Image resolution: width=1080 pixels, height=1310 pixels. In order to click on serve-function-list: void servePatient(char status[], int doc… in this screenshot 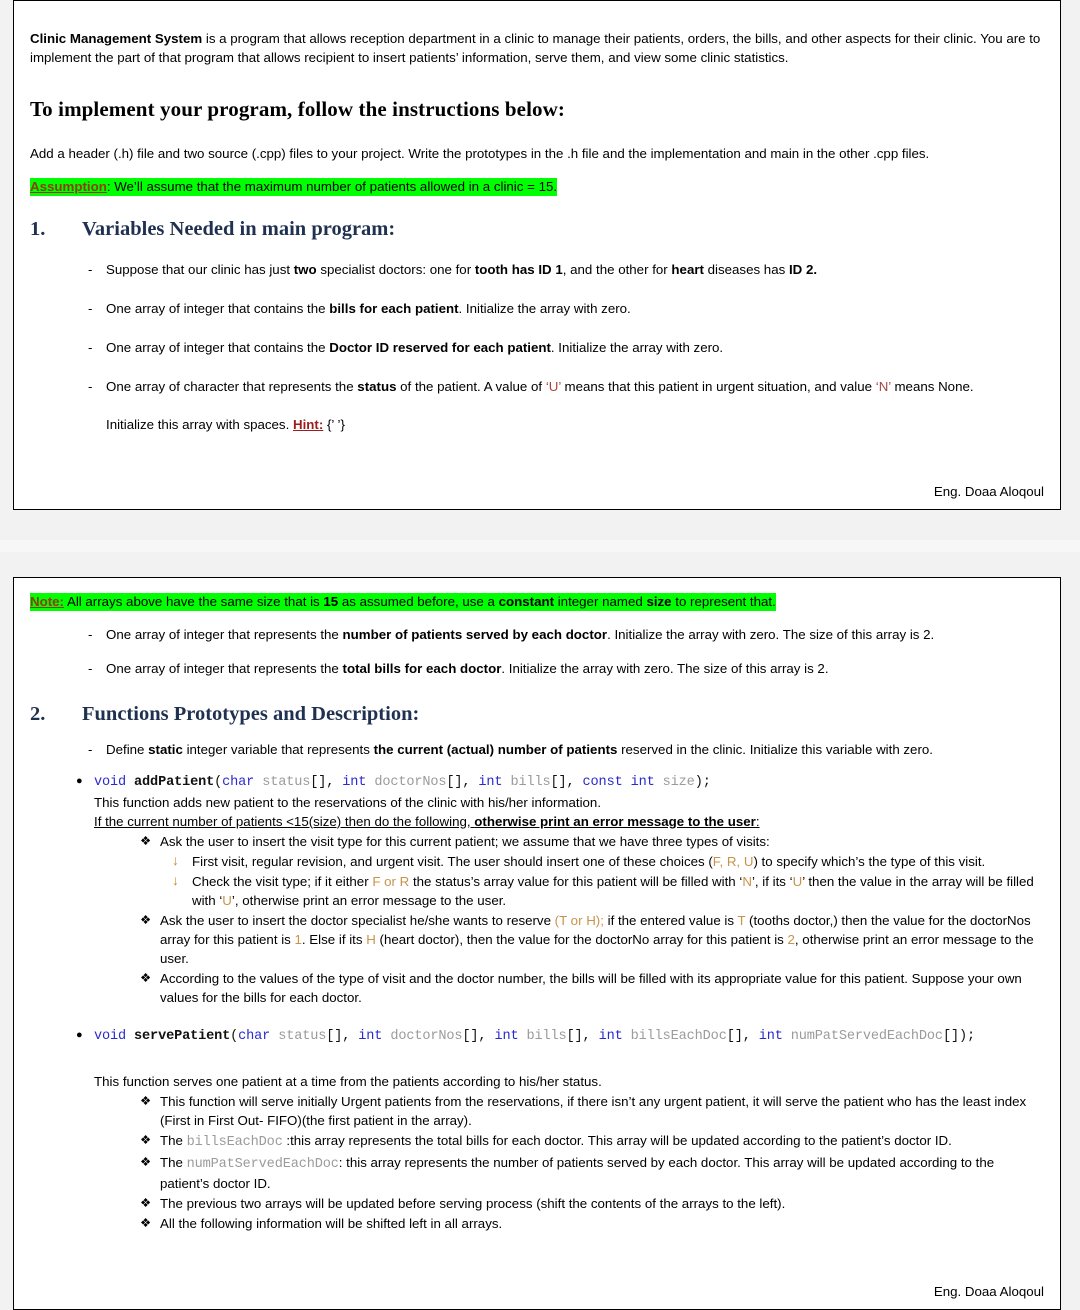, I will do `click(537, 1036)`.